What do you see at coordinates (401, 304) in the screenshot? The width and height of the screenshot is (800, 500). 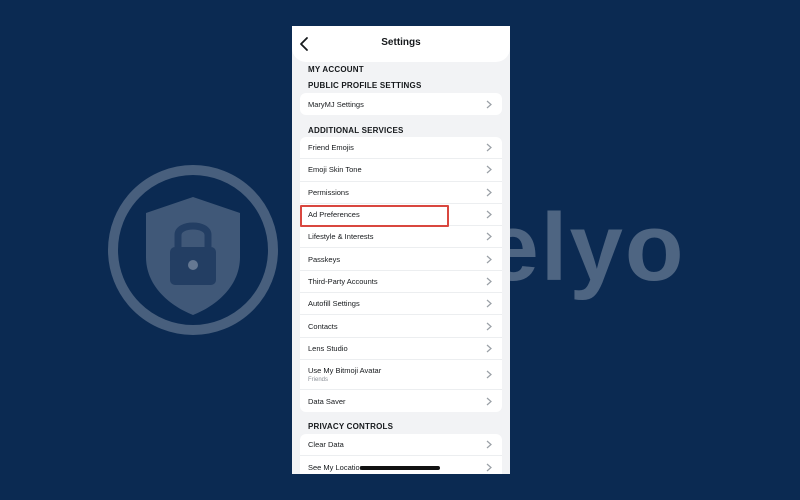 I see `list-item-autofill-settings: Autofill Settings` at bounding box center [401, 304].